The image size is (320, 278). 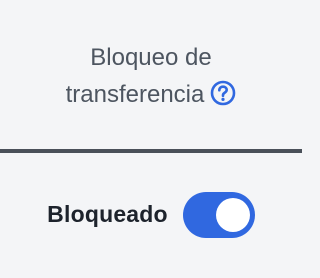 I want to click on column-header-title: Bloqueo de transferencia, so click(x=151, y=76).